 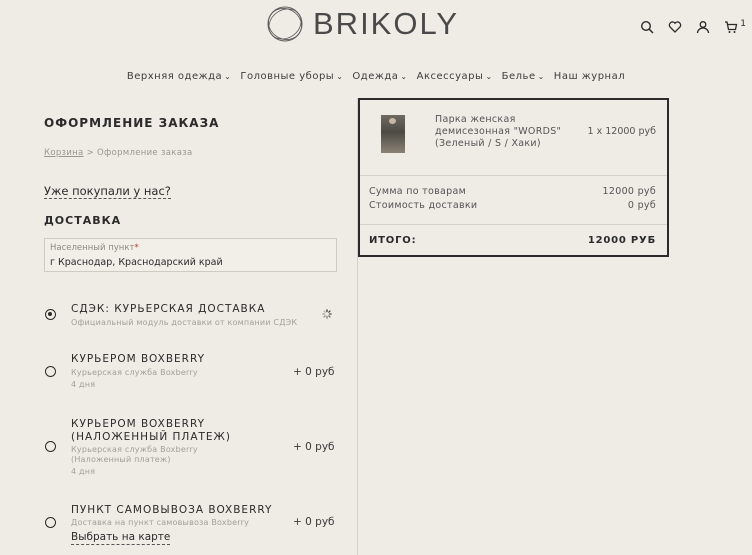 What do you see at coordinates (629, 191) in the screenshot?
I see `goods-sum-value: 12000 руб` at bounding box center [629, 191].